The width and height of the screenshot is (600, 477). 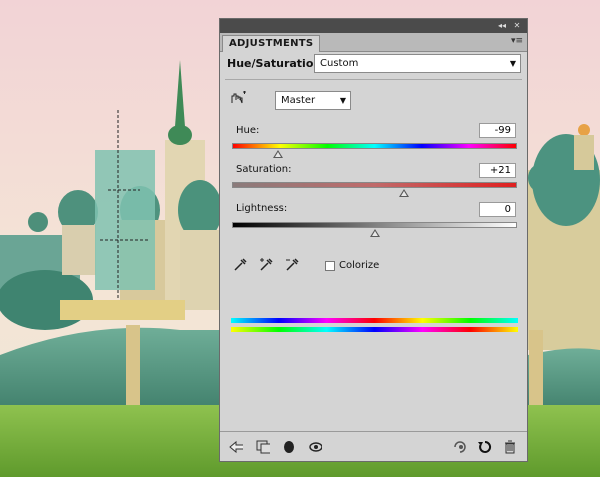 What do you see at coordinates (373, 26) in the screenshot?
I see `panel-title-strip: ◂◂ ✕` at bounding box center [373, 26].